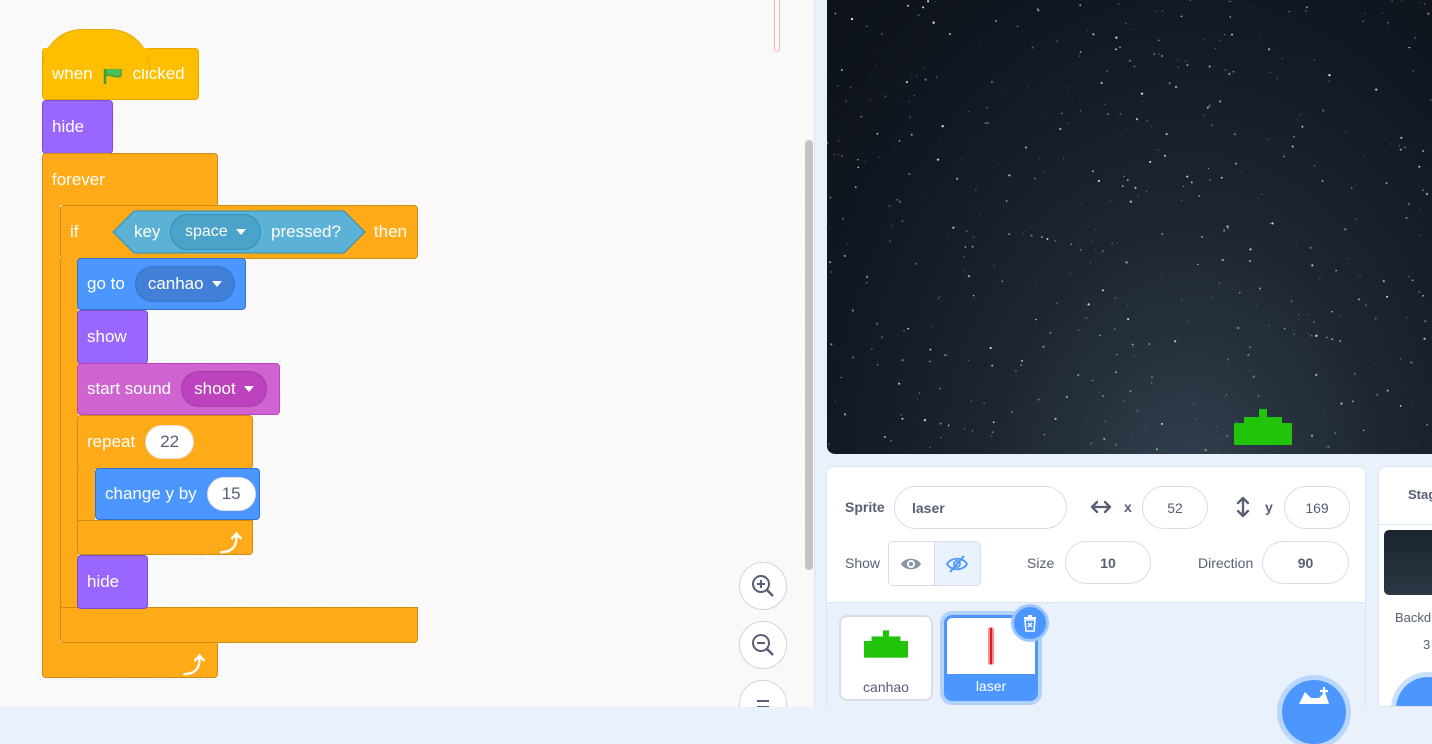 Image resolution: width=1432 pixels, height=744 pixels. I want to click on sound-dropdown: shoot, so click(224, 389).